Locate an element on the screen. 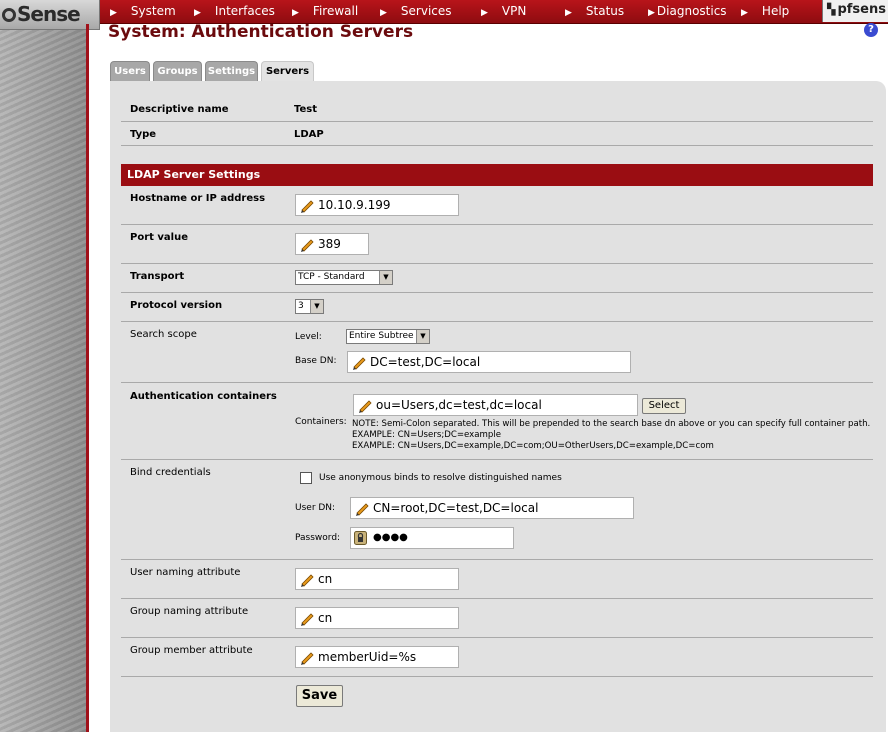  tab-groups: Groups is located at coordinates (177, 71).